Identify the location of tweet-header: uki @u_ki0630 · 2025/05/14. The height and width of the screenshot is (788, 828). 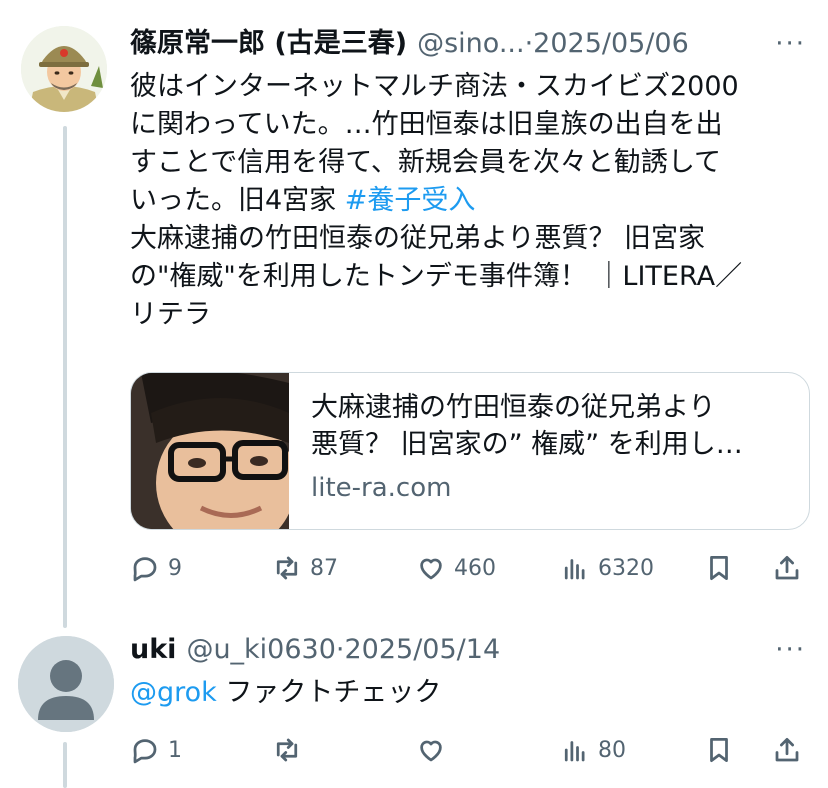
(315, 650).